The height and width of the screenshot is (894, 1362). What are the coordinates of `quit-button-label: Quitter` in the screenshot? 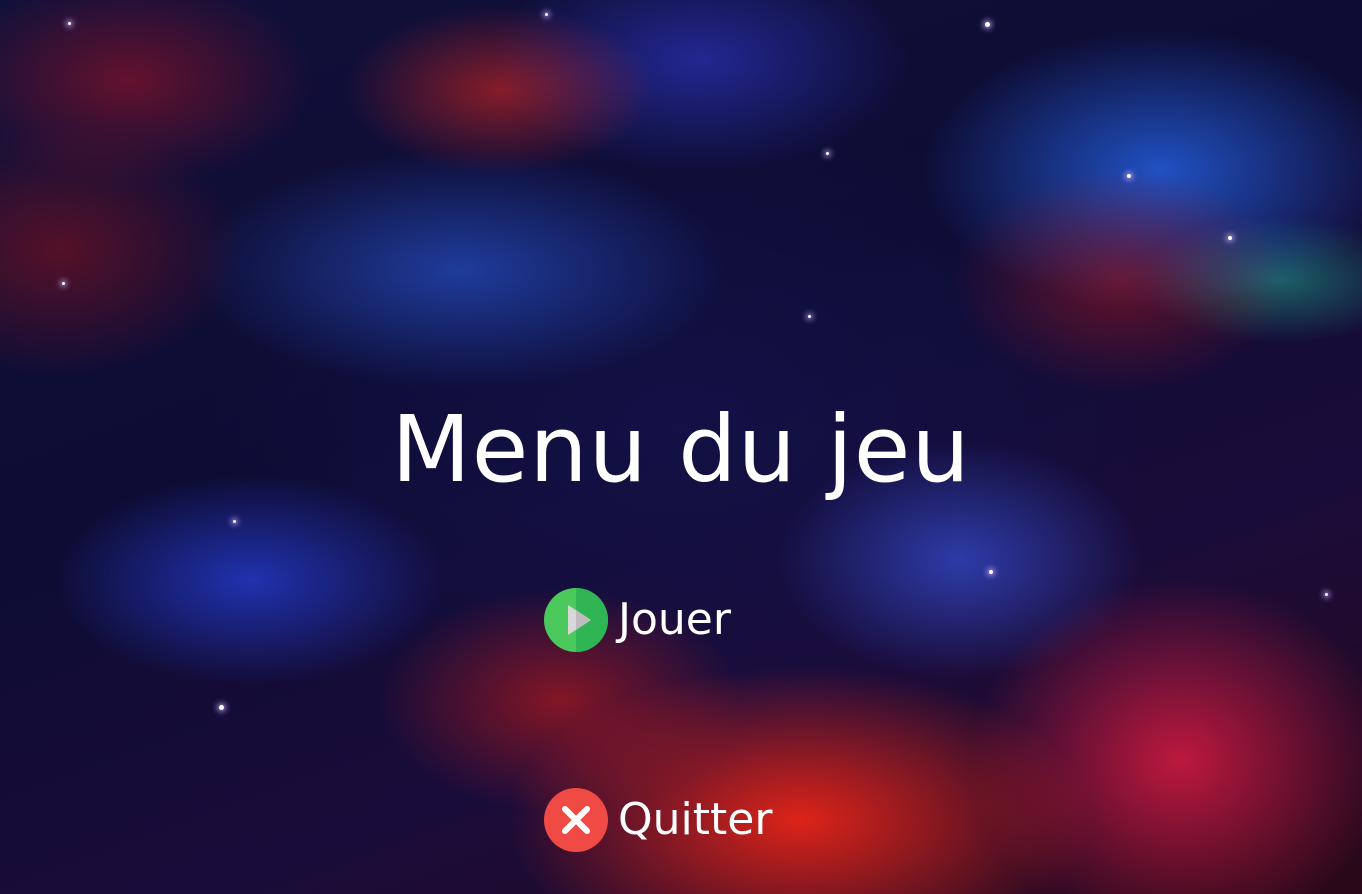 It's located at (695, 819).